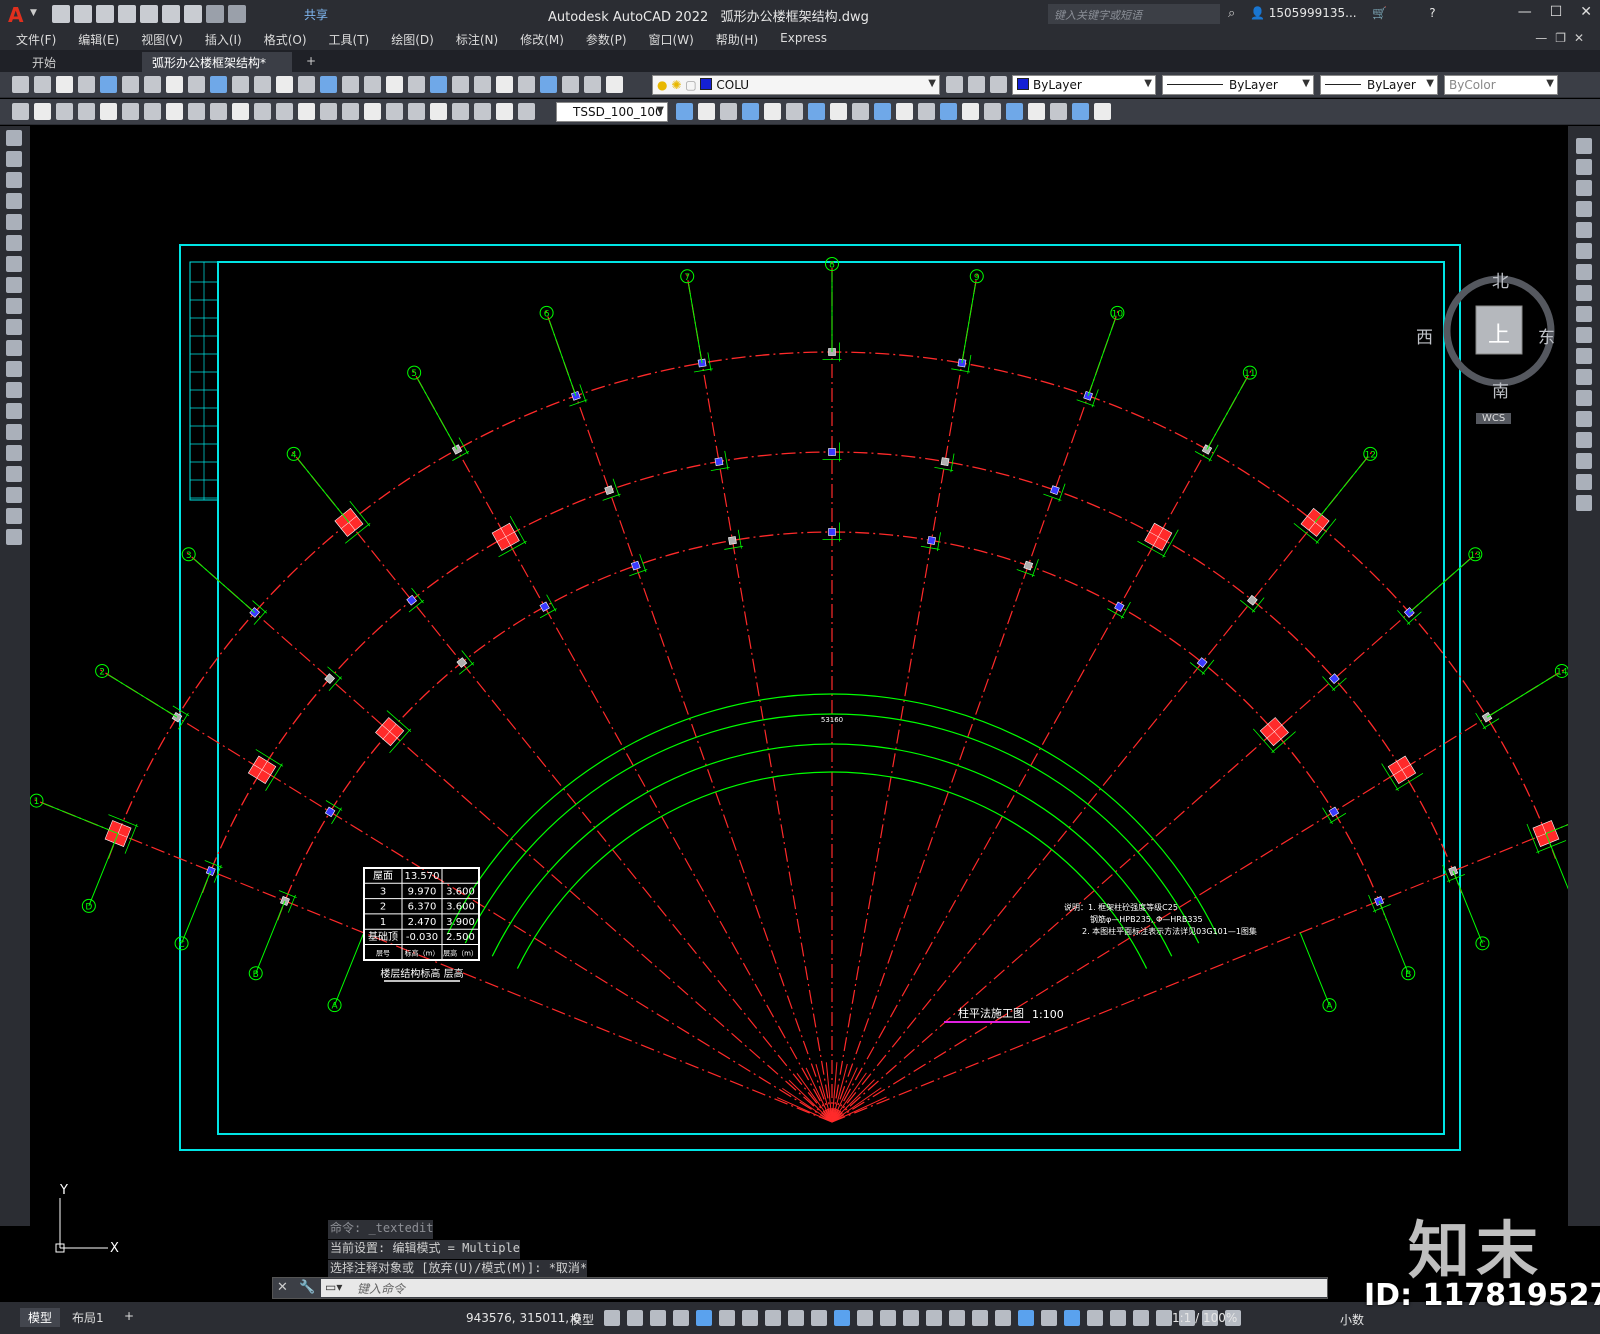  Describe the element at coordinates (149, 14) in the screenshot. I see `open-web-icon` at that location.